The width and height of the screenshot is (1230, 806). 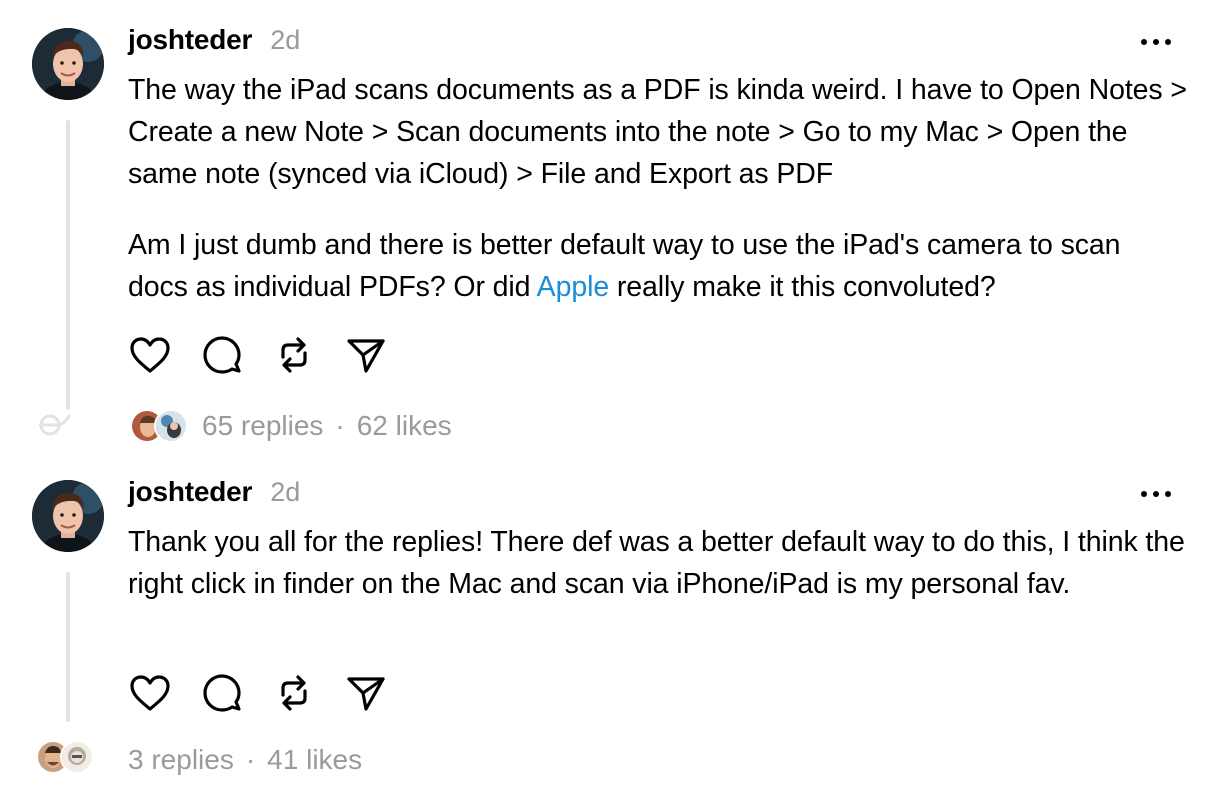 What do you see at coordinates (54, 425) in the screenshot?
I see `thread-loop-icon` at bounding box center [54, 425].